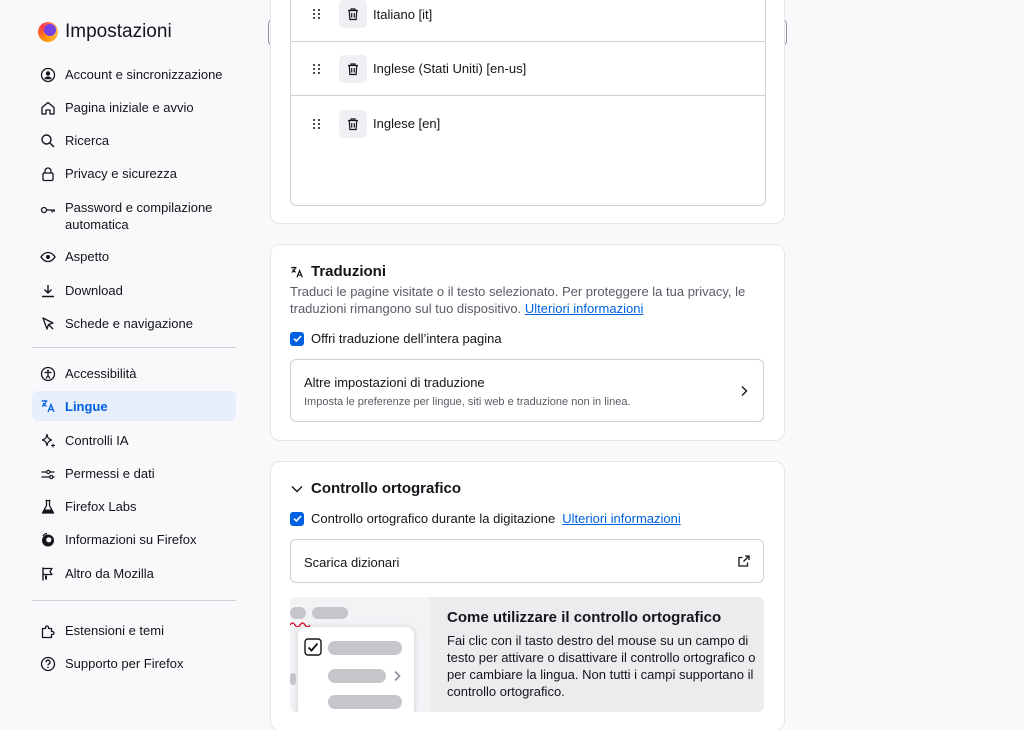 Image resolution: width=1024 pixels, height=730 pixels. Describe the element at coordinates (386, 488) in the screenshot. I see `section-title: Controllo ortografico` at that location.